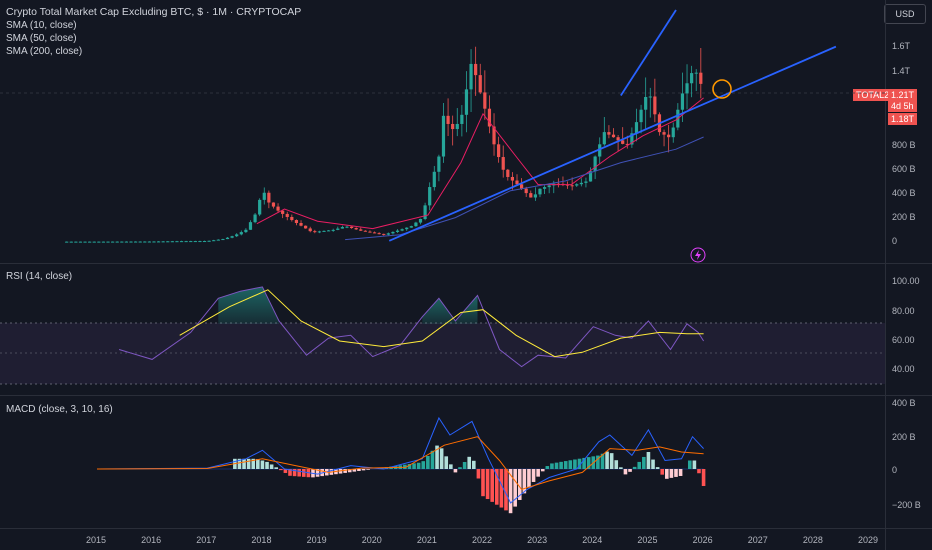  What do you see at coordinates (698, 255) in the screenshot?
I see `lightning-icon` at bounding box center [698, 255].